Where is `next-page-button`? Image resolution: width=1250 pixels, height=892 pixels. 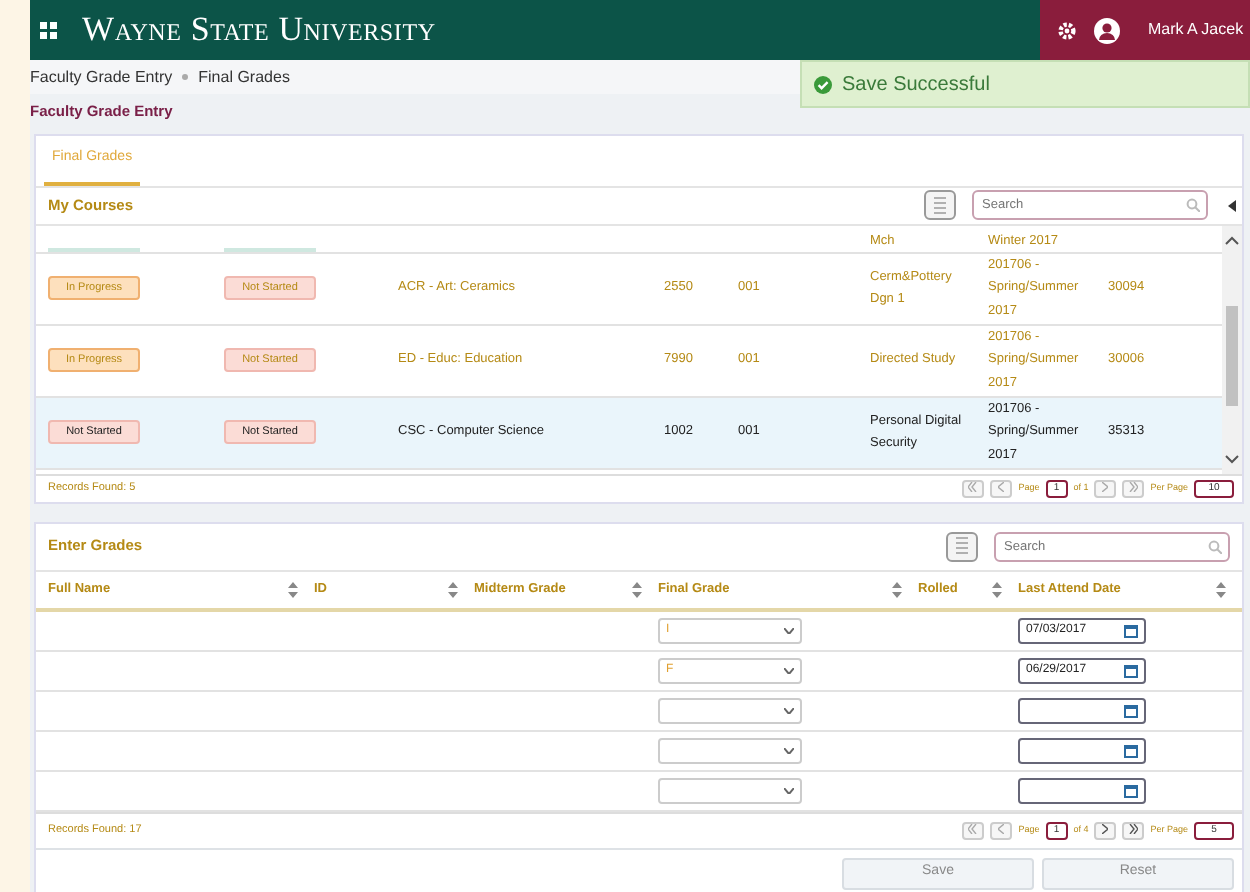
next-page-button is located at coordinates (1105, 830).